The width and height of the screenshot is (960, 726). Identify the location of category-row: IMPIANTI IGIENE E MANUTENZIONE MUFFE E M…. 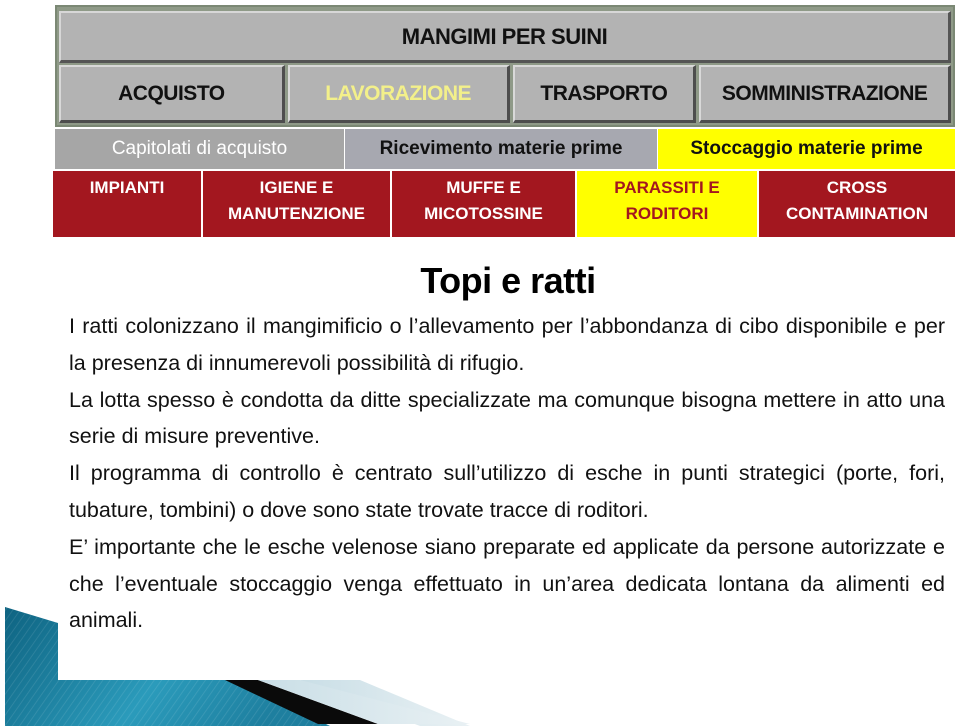
(504, 204).